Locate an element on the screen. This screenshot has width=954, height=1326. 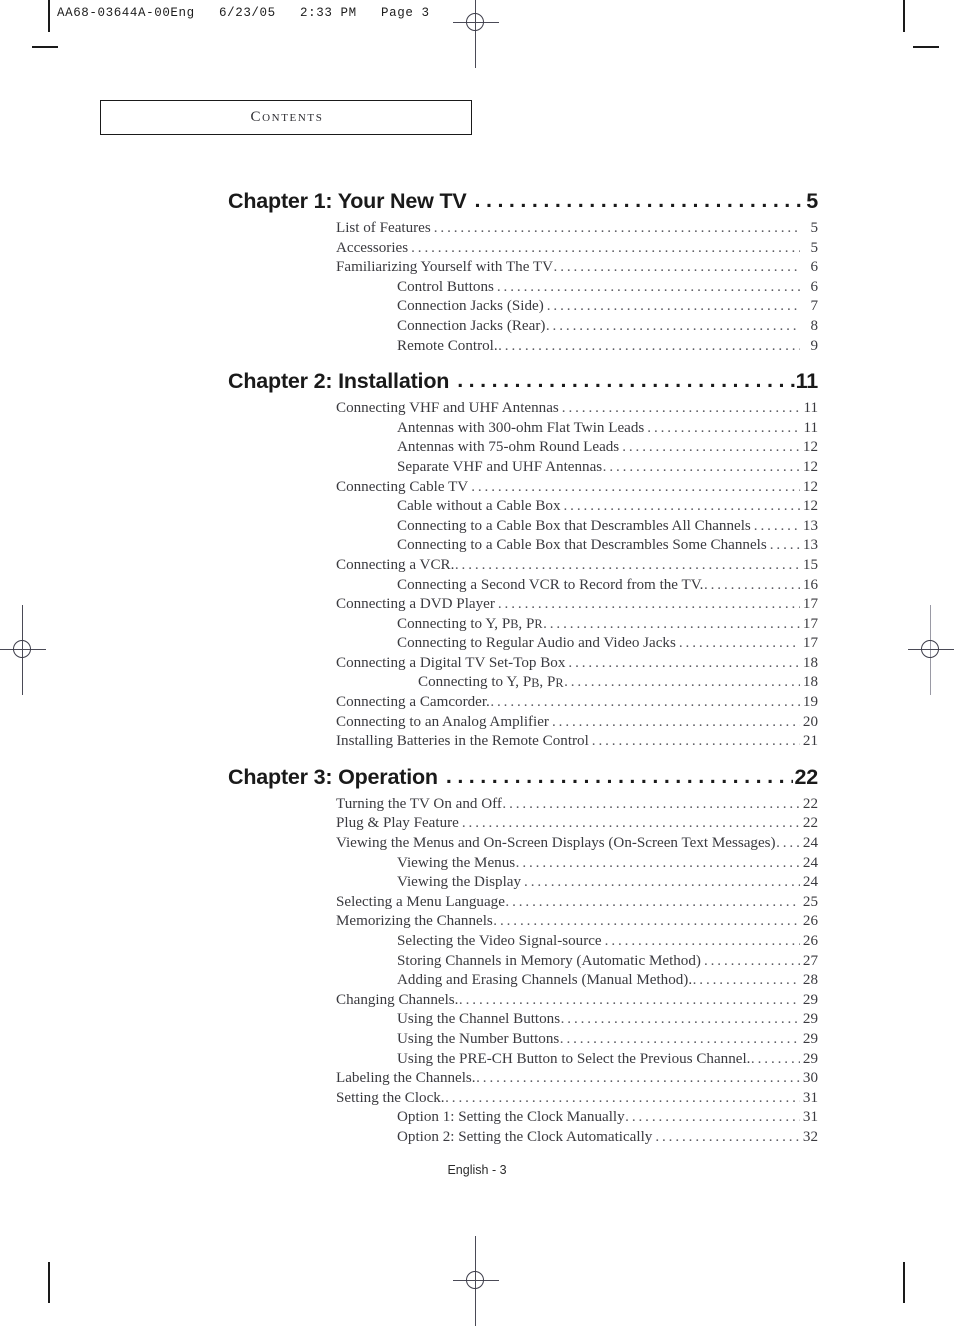
print-job-header: AA68-03644A-00Eng 6/23/05 2:33 PM Page 3 is located at coordinates (477, 20).